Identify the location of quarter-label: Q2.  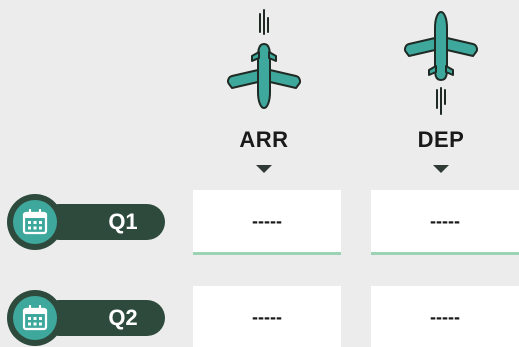
(123, 317).